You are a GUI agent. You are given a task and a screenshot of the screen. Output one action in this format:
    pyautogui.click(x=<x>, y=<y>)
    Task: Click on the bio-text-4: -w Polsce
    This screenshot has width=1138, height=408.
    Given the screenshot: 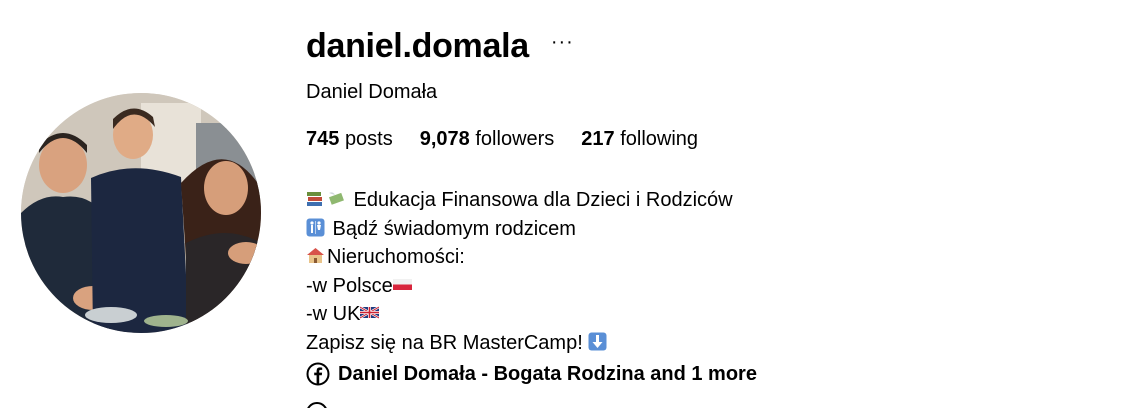 What is the action you would take?
    pyautogui.click(x=349, y=285)
    